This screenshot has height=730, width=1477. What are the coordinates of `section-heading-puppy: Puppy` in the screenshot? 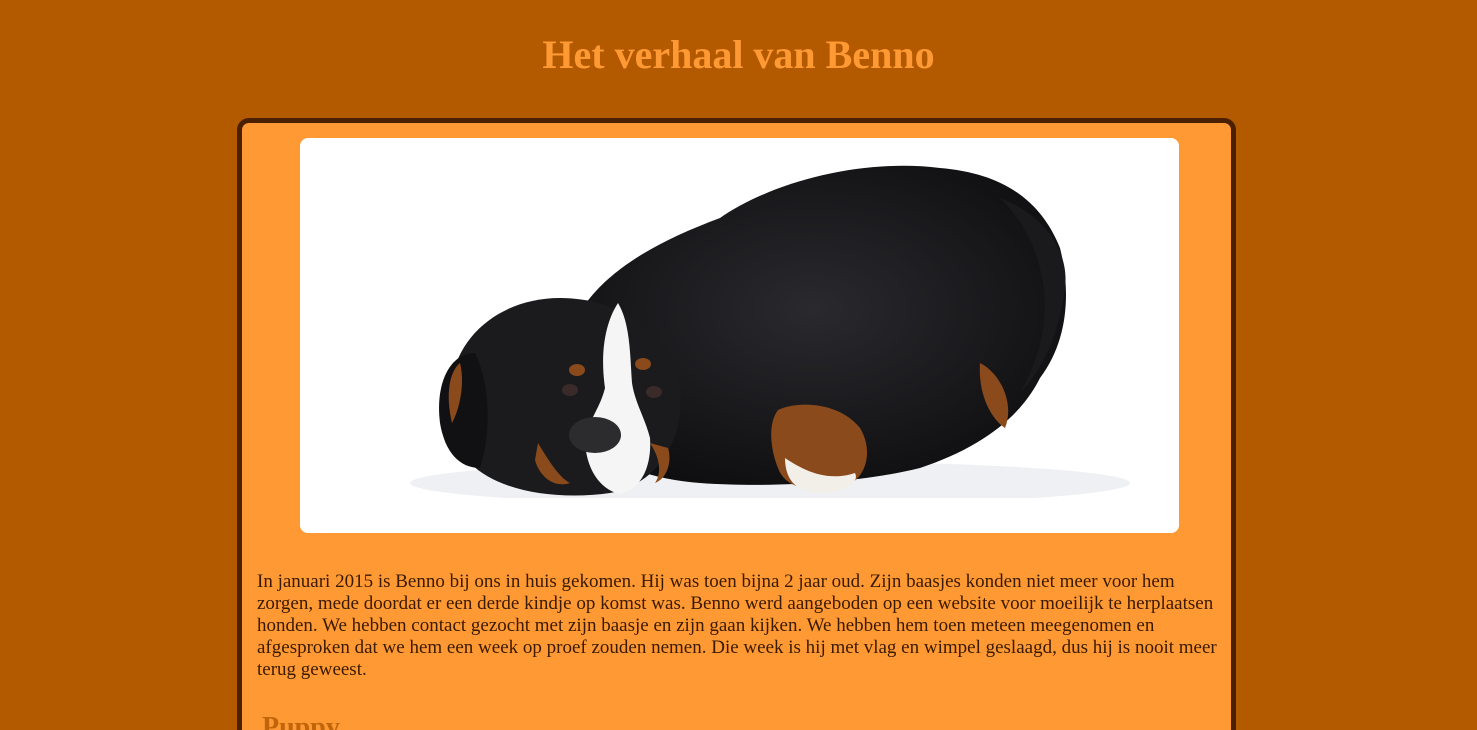 It's located at (301, 721).